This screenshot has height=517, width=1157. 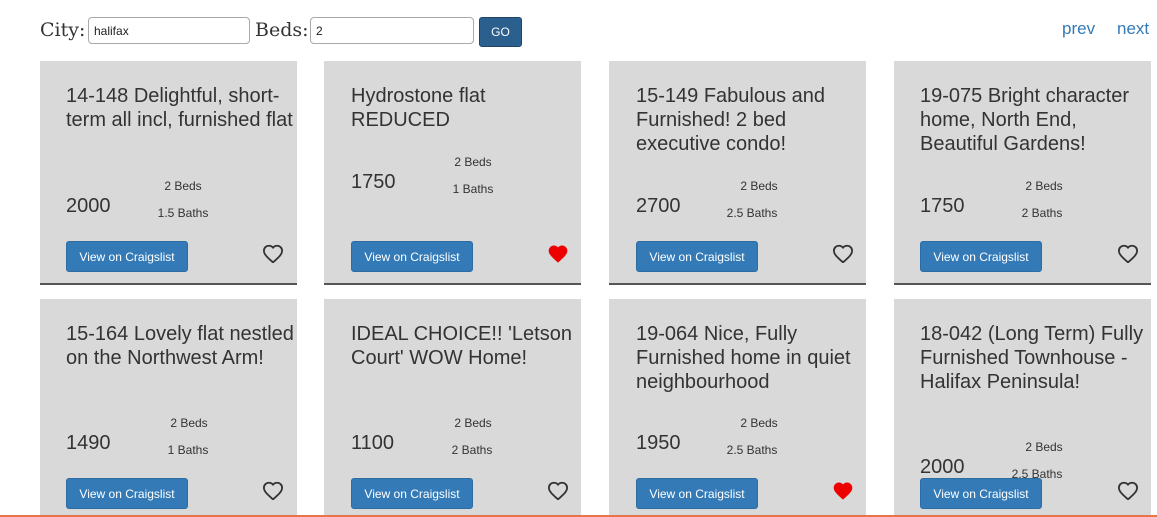 What do you see at coordinates (1133, 29) in the screenshot?
I see `next-link: next` at bounding box center [1133, 29].